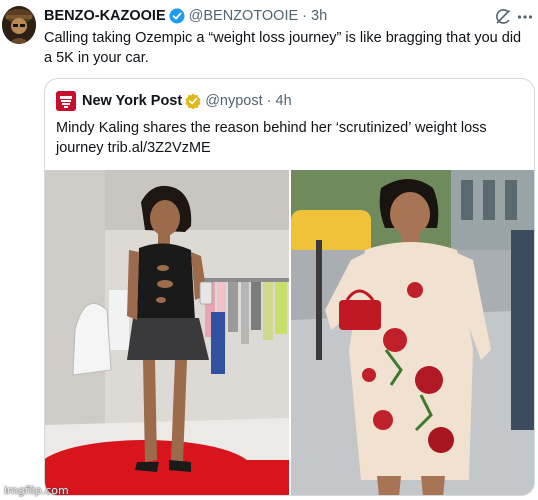 This screenshot has height=500, width=538. Describe the element at coordinates (503, 17) in the screenshot. I see `grok-icon` at that location.